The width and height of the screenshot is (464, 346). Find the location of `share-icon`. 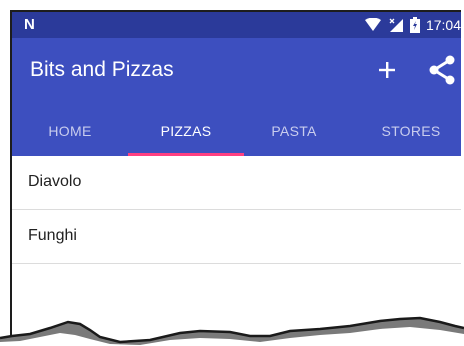

share-icon is located at coordinates (442, 70).